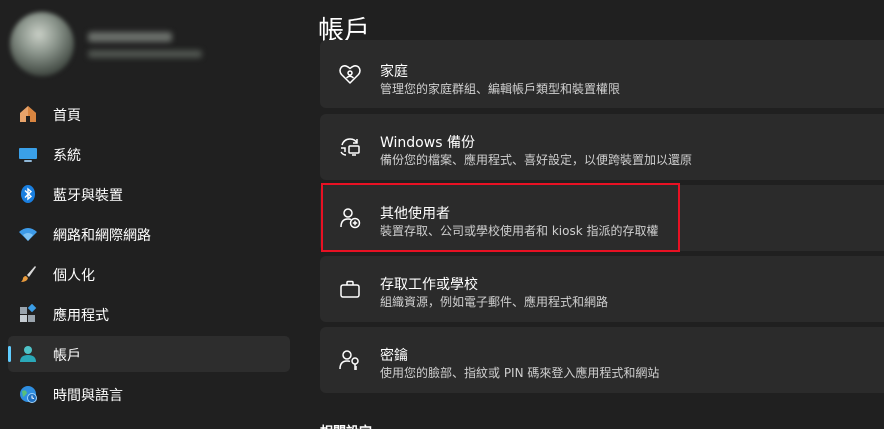 The height and width of the screenshot is (429, 884). Describe the element at coordinates (149, 394) in the screenshot. I see `sidebar-item-time-language: 時間與語言` at that location.